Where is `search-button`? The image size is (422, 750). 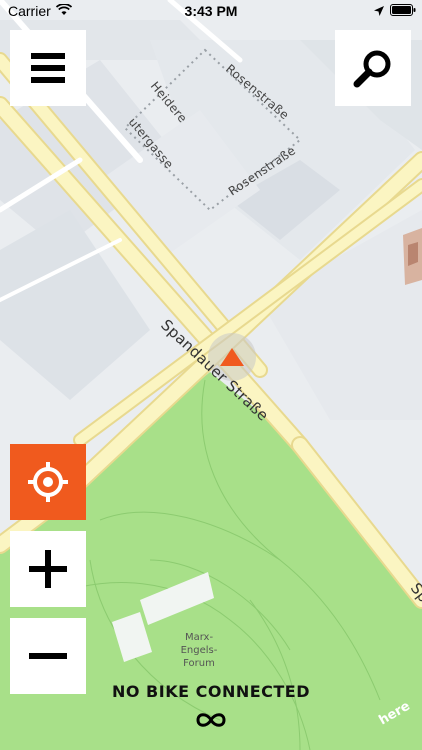
search-button is located at coordinates (373, 68).